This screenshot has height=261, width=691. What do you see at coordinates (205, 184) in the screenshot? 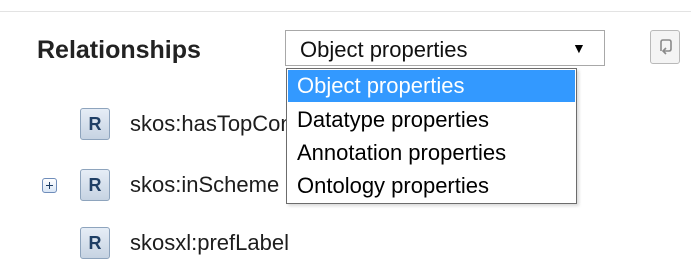
I see `tree-item-label: skos:inScheme` at bounding box center [205, 184].